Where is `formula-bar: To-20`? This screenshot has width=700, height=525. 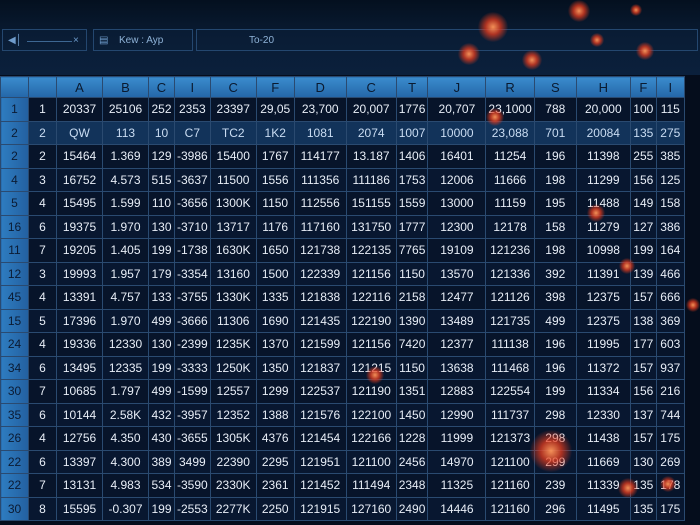
formula-bar: To-20 is located at coordinates (447, 40).